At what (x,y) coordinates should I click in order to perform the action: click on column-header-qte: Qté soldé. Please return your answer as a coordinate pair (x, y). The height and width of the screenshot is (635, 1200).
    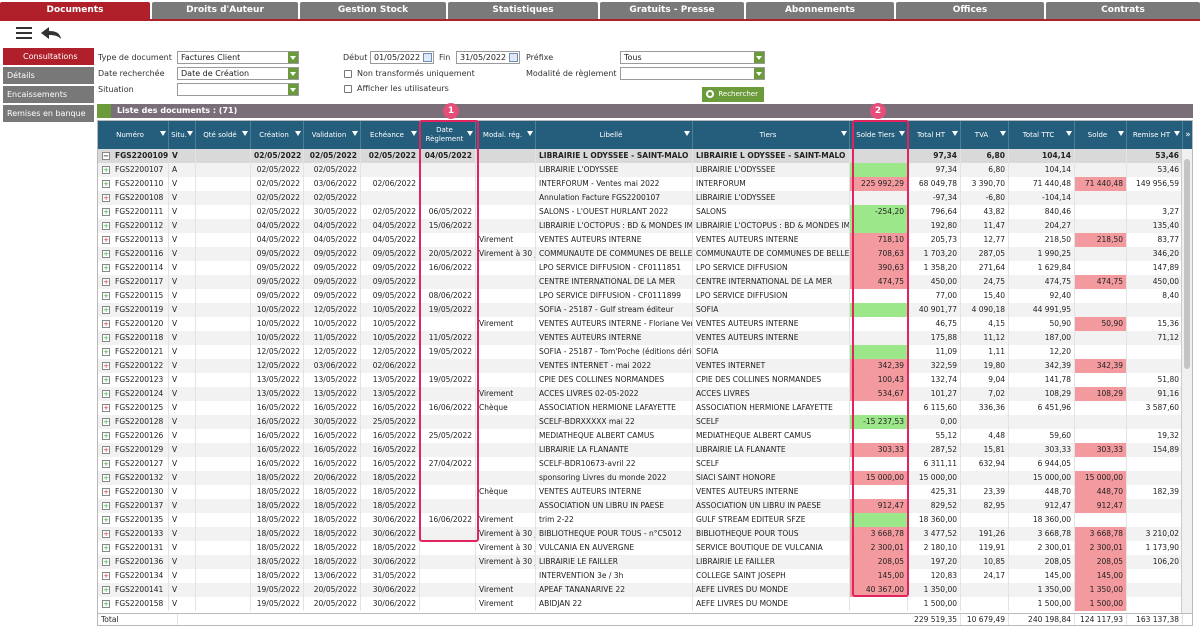
    Looking at the image, I should click on (223, 135).